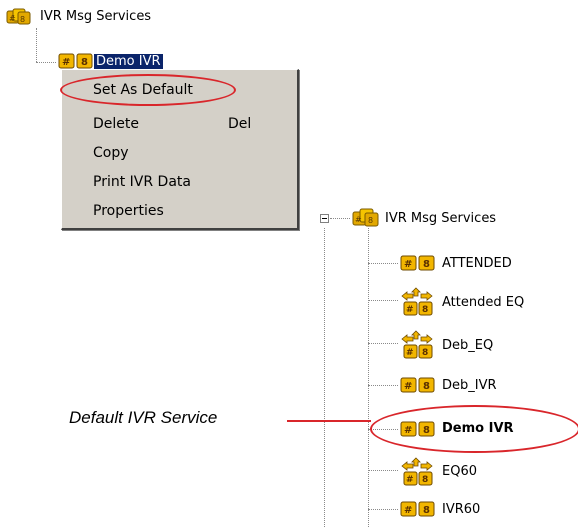  Describe the element at coordinates (116, 124) in the screenshot. I see `menu-item-label: Delete` at that location.